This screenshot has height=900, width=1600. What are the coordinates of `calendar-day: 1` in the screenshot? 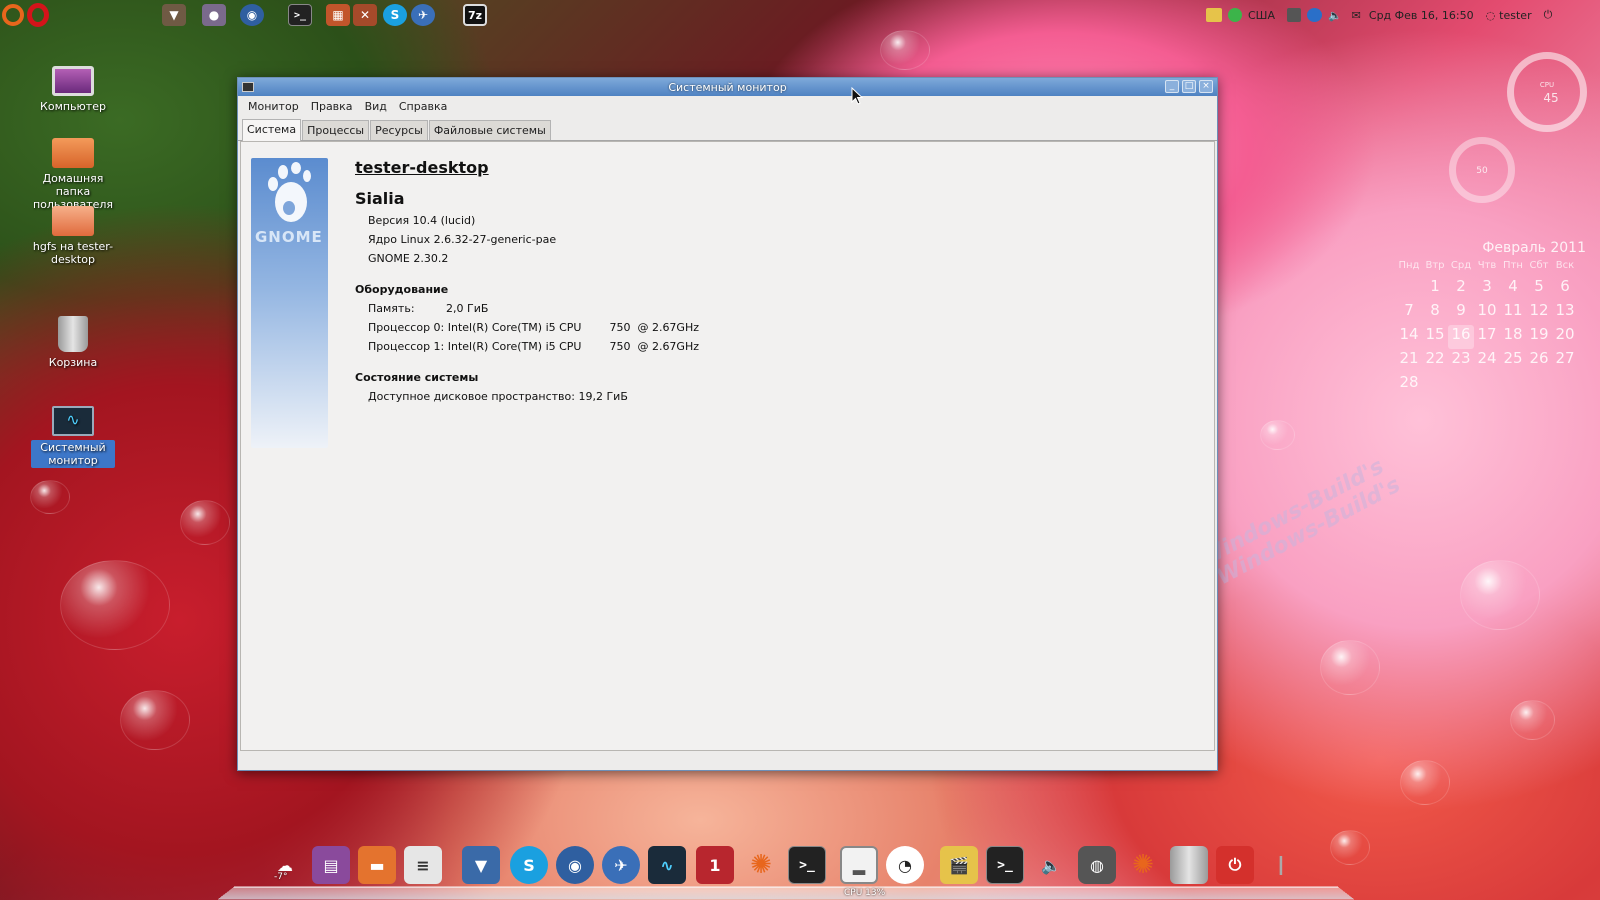 It's located at (1435, 289).